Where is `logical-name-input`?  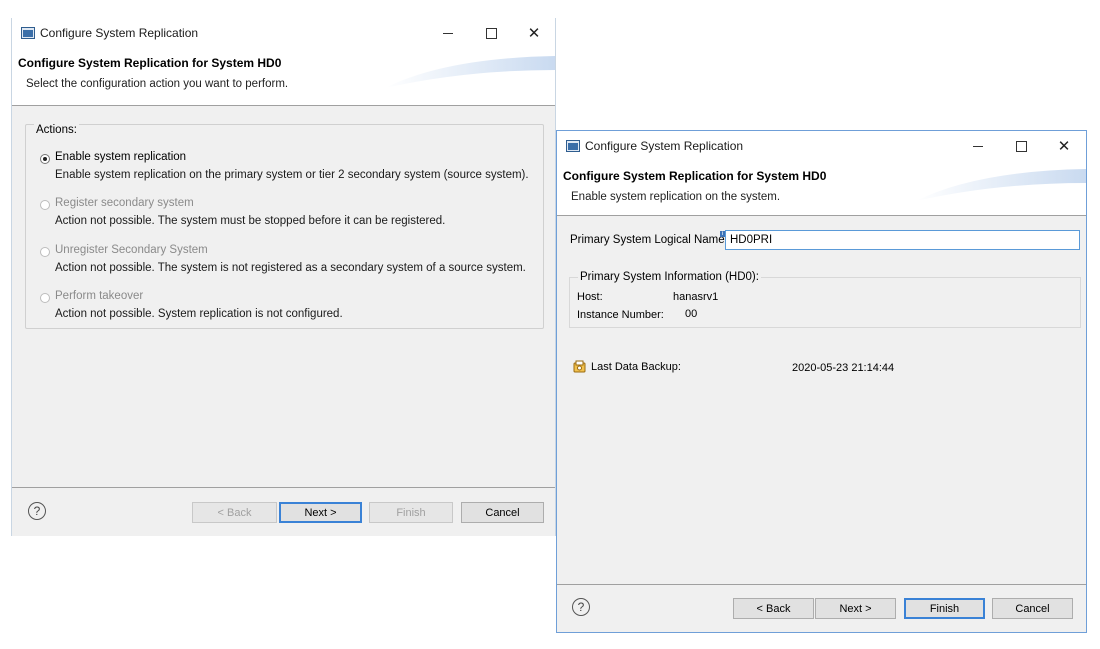 logical-name-input is located at coordinates (902, 240).